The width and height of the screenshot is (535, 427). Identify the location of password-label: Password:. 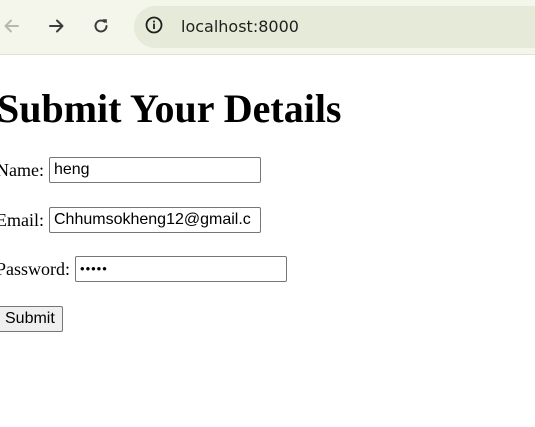
(35, 269).